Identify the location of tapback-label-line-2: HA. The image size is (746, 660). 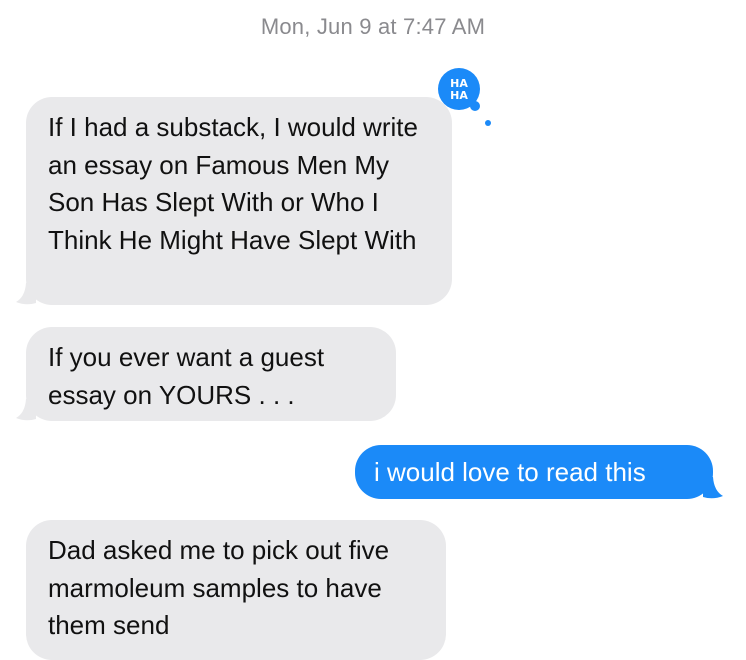
(459, 95).